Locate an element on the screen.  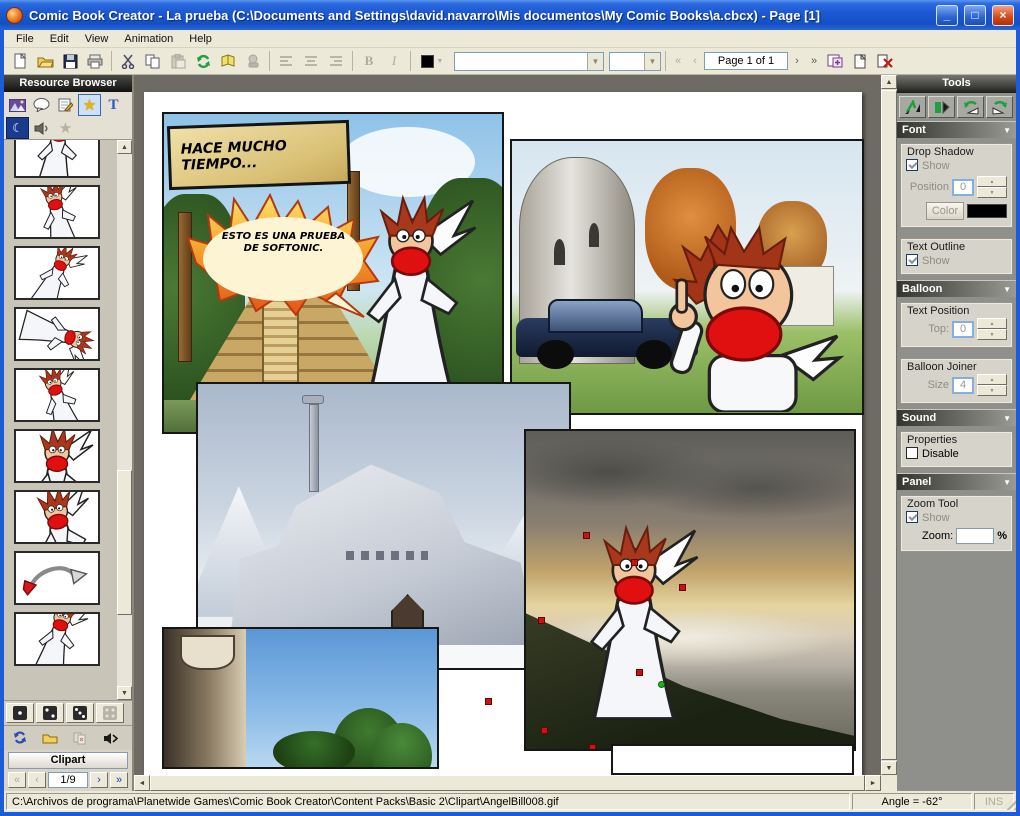
align-right-button is located at coordinates (336, 61).